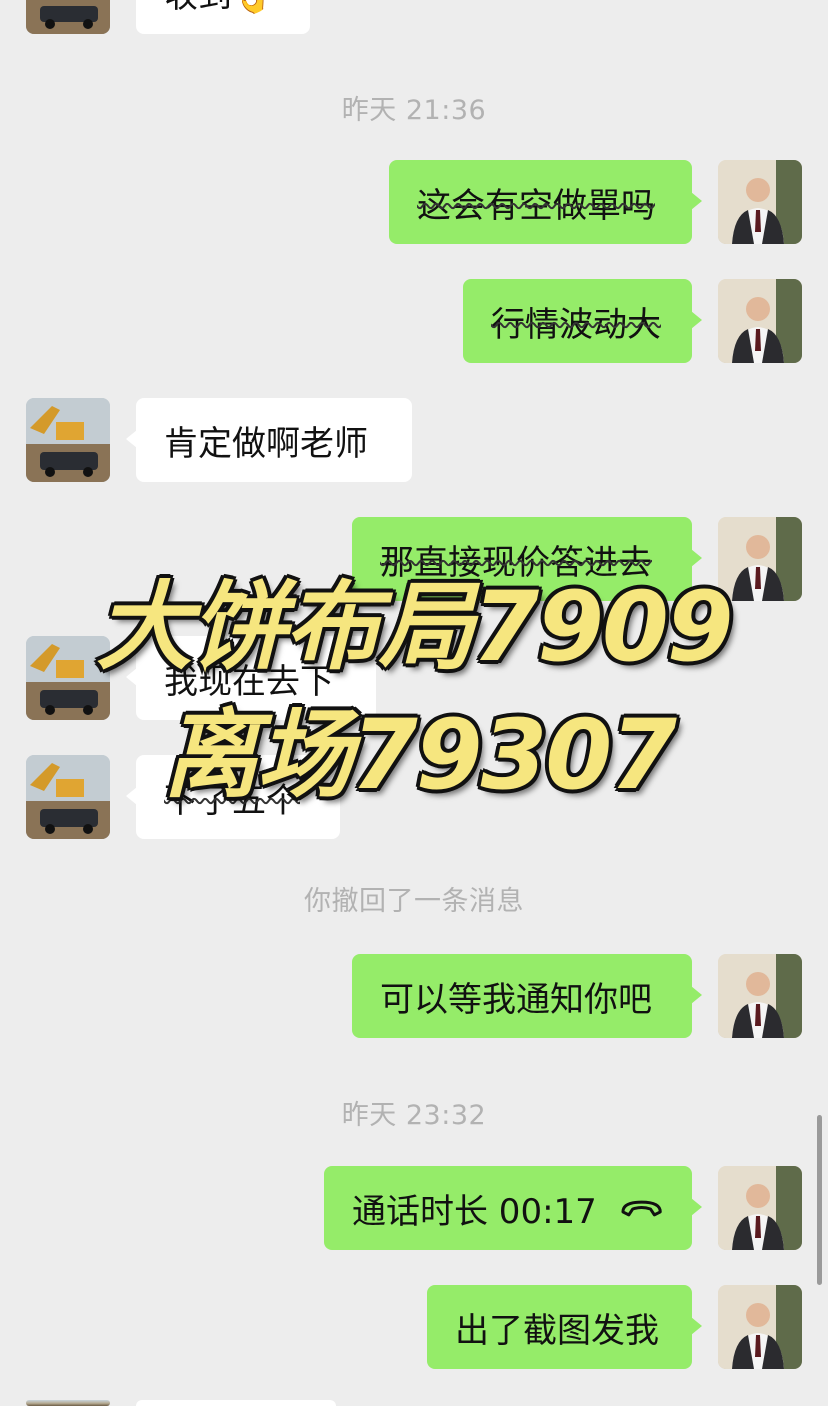 Image resolution: width=828 pixels, height=1406 pixels. I want to click on call-record-bubble: 通话时长 00:17, so click(513, 1208).